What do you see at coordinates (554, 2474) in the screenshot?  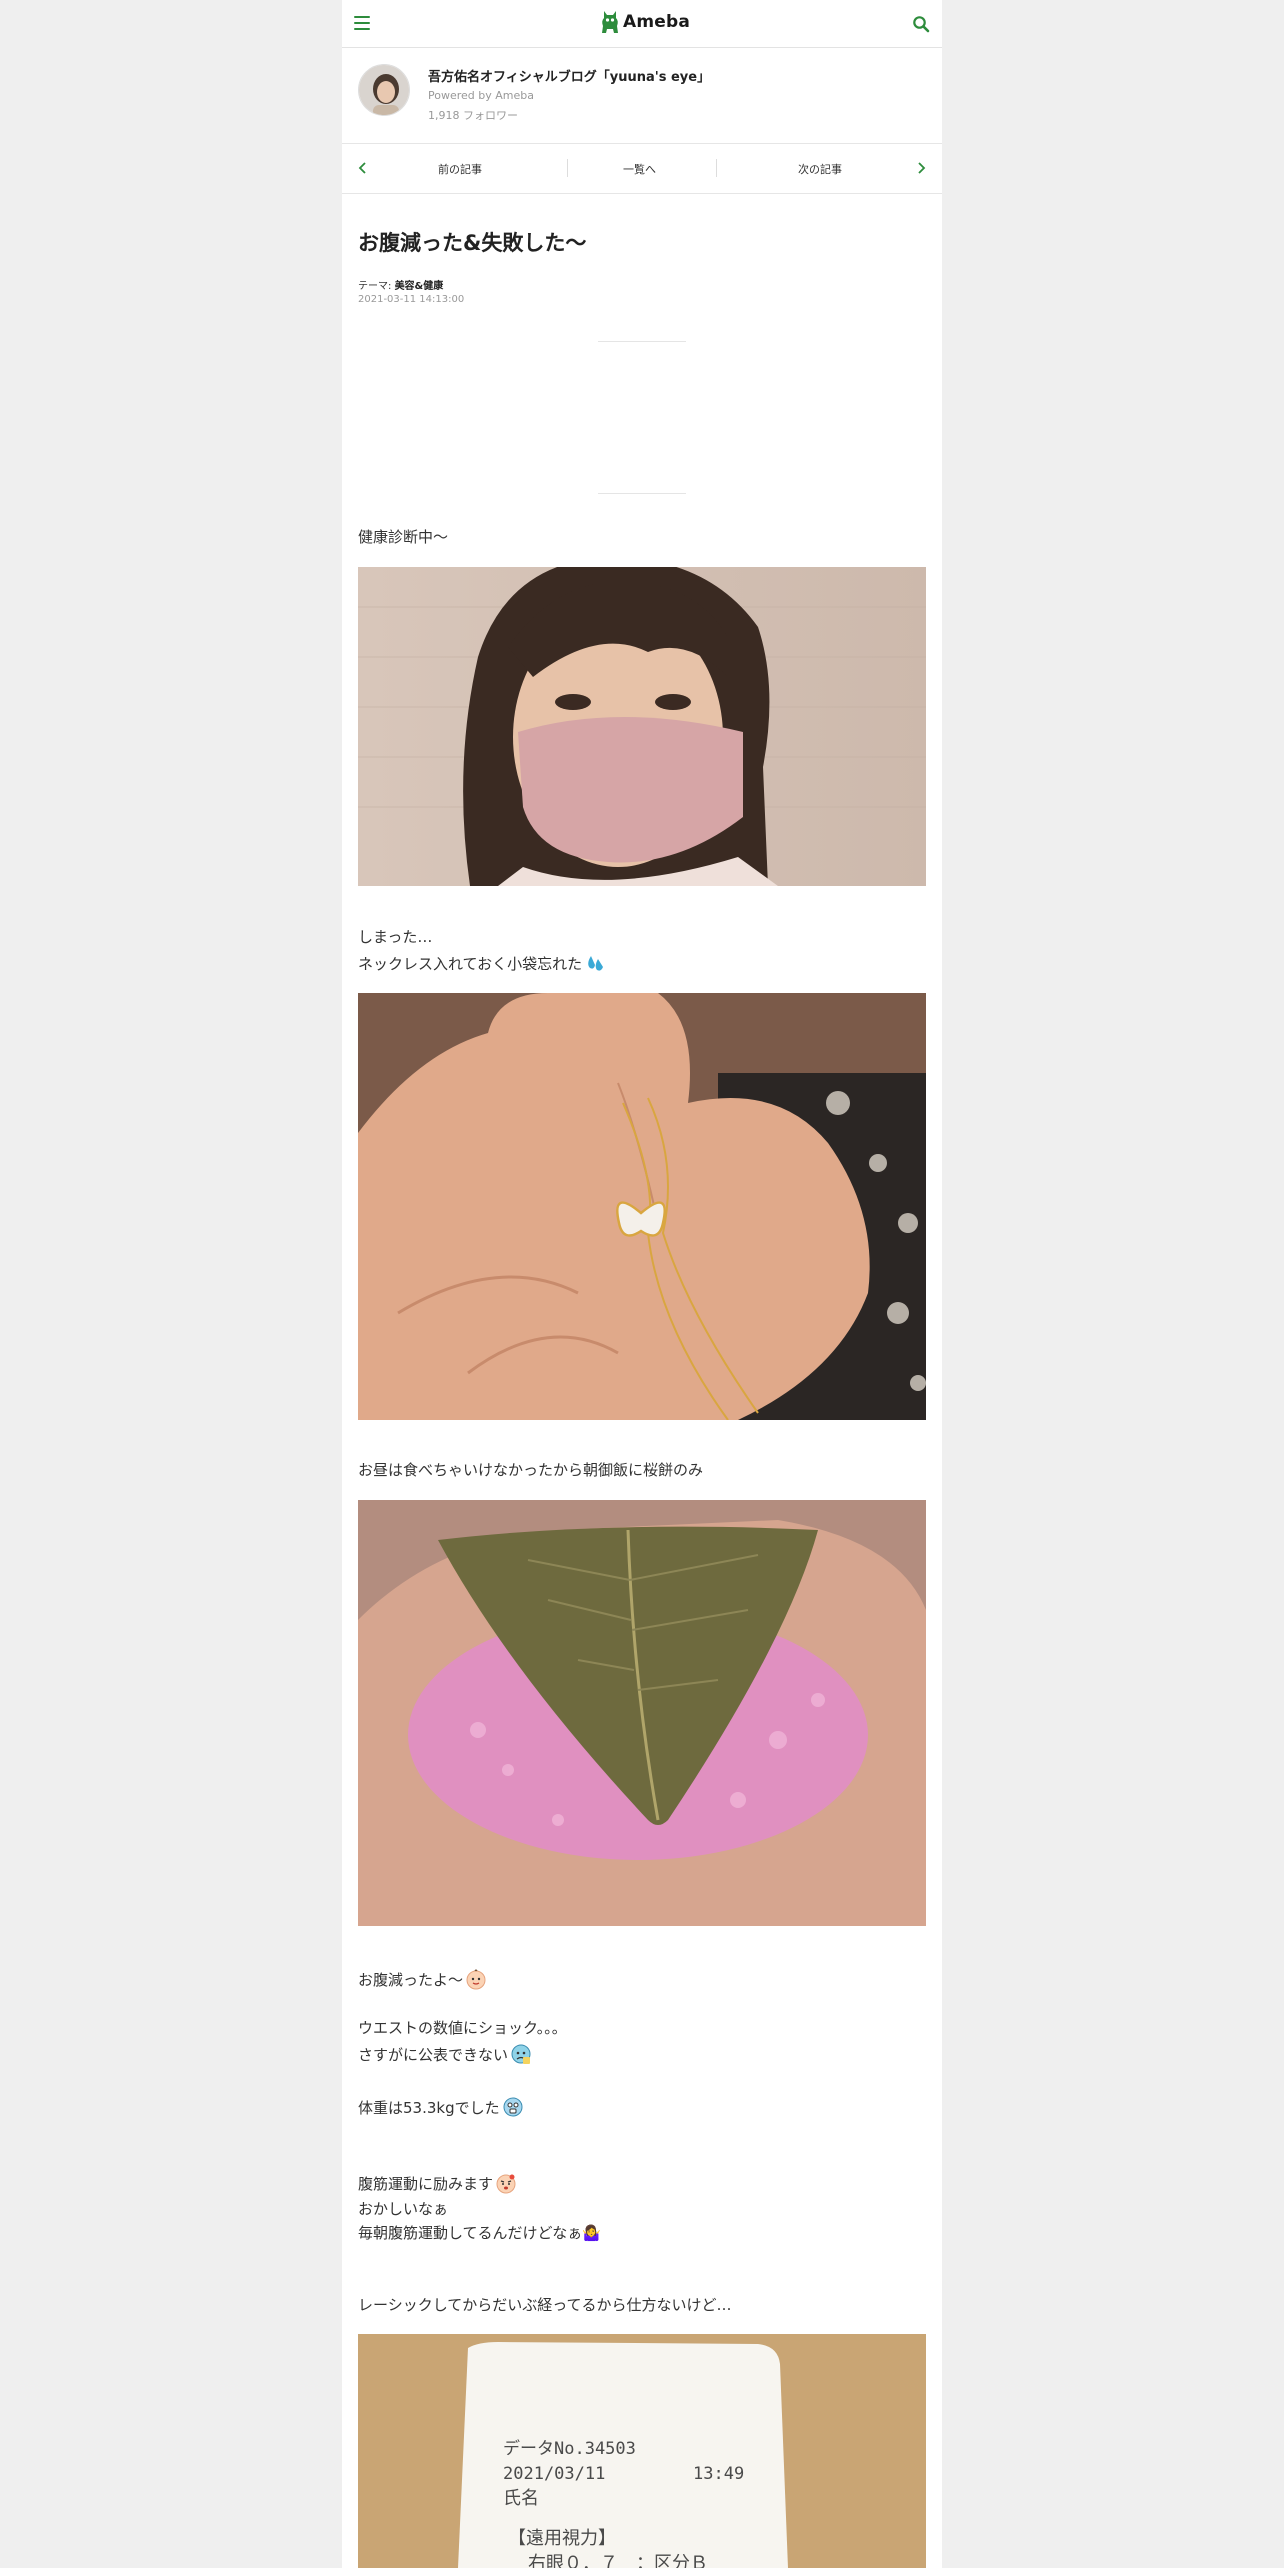 I see `receipt-date: 2021/03/11` at bounding box center [554, 2474].